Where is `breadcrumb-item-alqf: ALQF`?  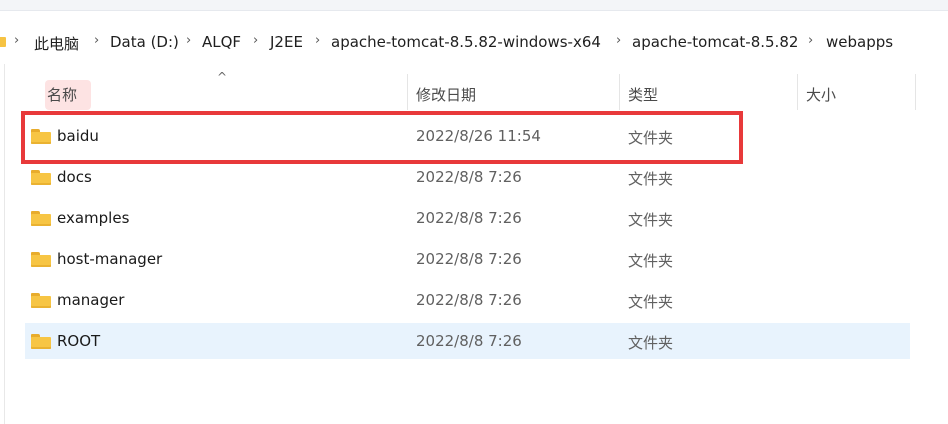
breadcrumb-item-alqf: ALQF is located at coordinates (221, 42).